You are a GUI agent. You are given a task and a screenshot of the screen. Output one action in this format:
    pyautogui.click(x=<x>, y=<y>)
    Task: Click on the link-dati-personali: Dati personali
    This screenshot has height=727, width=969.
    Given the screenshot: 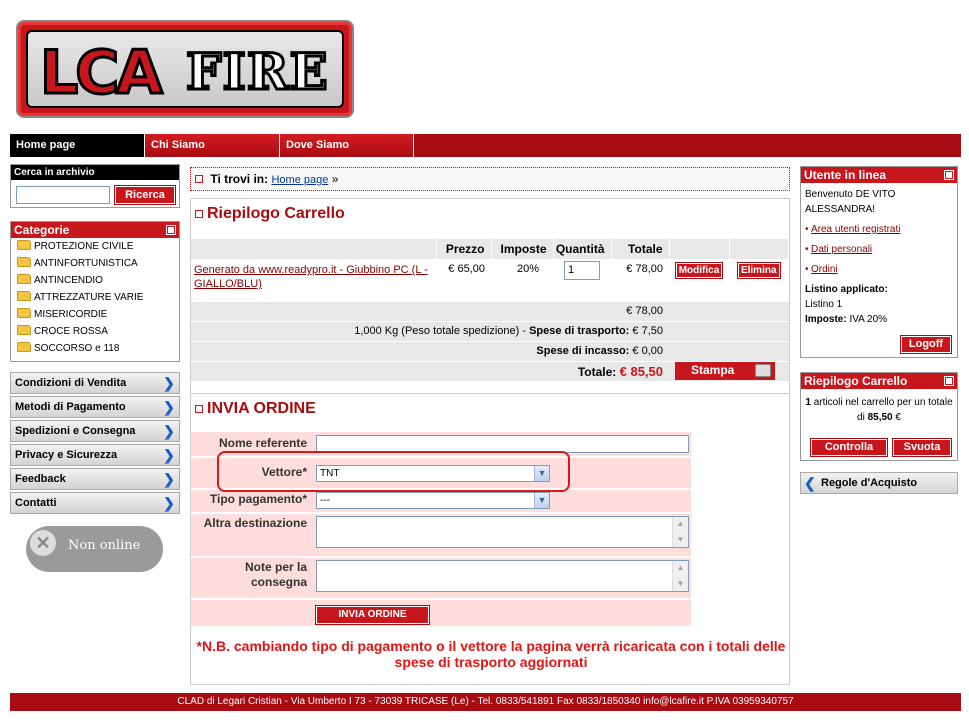 What is the action you would take?
    pyautogui.click(x=879, y=249)
    